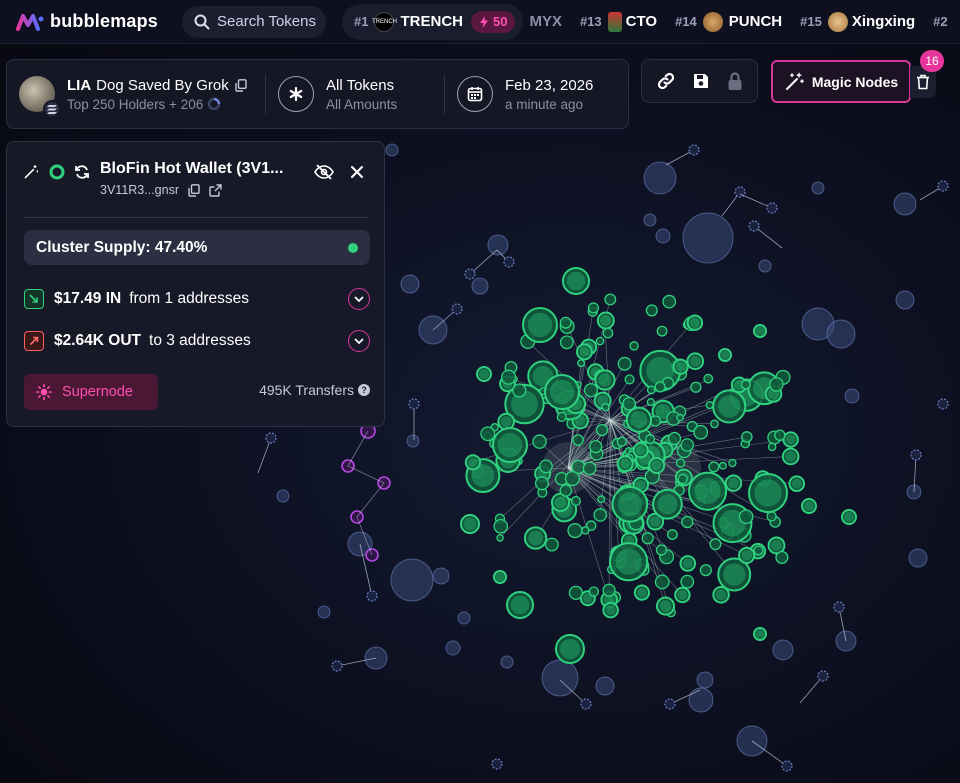 The width and height of the screenshot is (960, 783). Describe the element at coordinates (384, 21) in the screenshot. I see `trench-icon-text: TRENCH` at that location.